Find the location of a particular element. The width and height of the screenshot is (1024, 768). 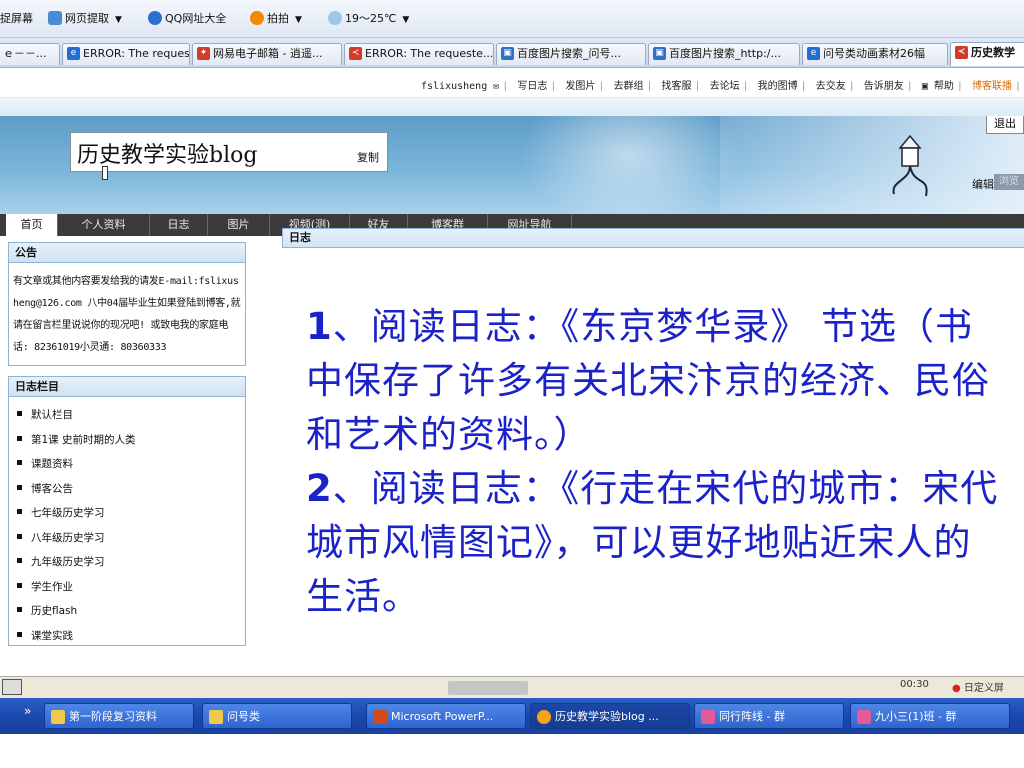

category-item: 第1课 史前时期的人类 is located at coordinates (131, 444).